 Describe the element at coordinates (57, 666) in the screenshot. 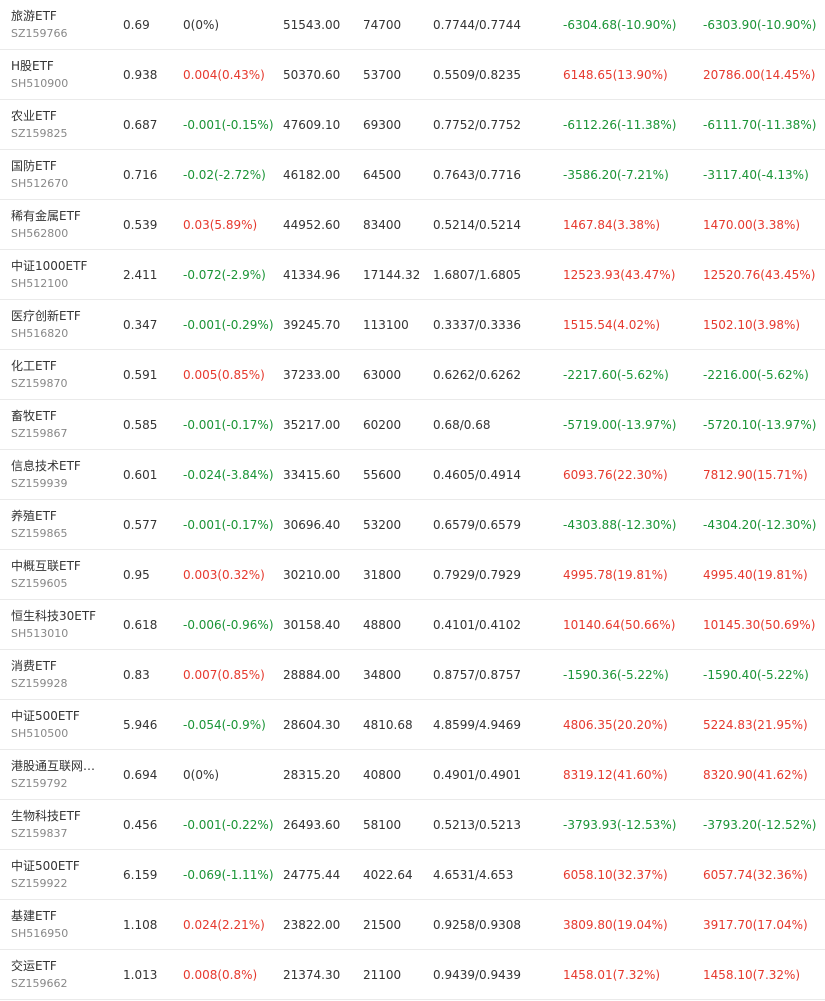

I see `etf-name-link: 消费ETF` at that location.